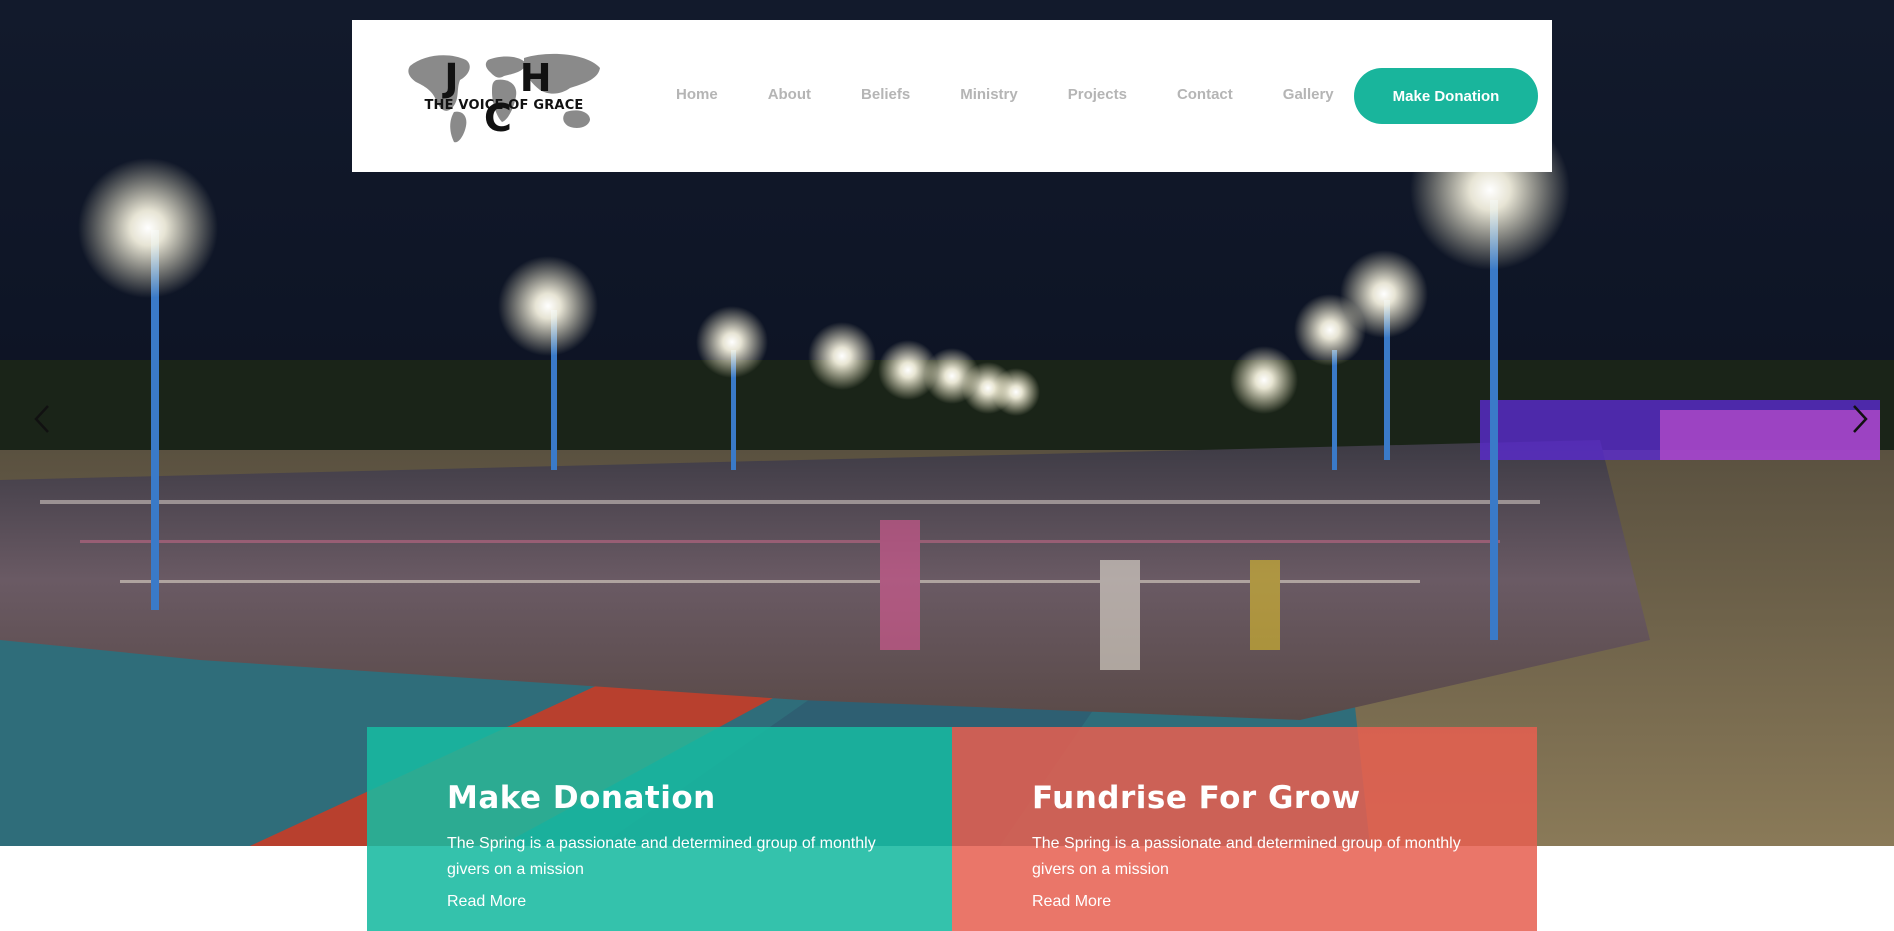 The image size is (1894, 931). Describe the element at coordinates (697, 98) in the screenshot. I see `nav-item-home: Home` at that location.